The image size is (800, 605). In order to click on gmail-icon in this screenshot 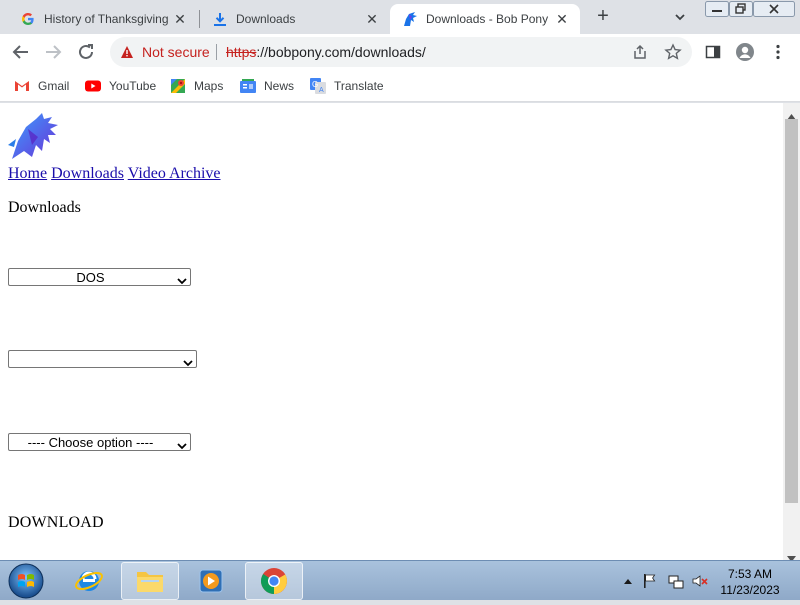, I will do `click(22, 86)`.